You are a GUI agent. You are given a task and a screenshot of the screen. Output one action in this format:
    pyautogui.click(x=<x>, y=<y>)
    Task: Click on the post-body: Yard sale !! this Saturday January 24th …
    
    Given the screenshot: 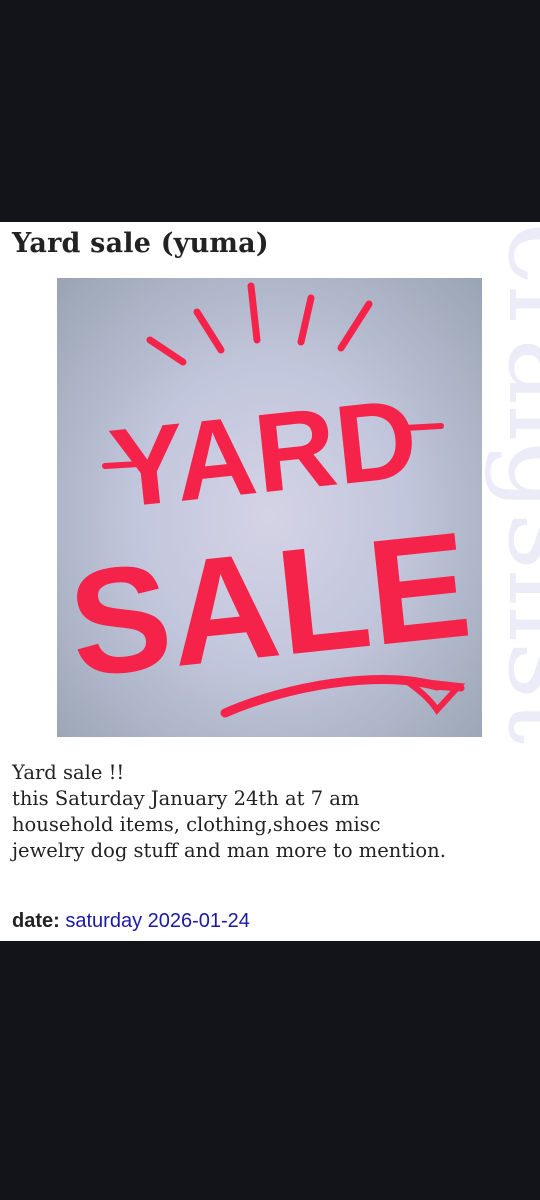 What is the action you would take?
    pyautogui.click(x=272, y=812)
    